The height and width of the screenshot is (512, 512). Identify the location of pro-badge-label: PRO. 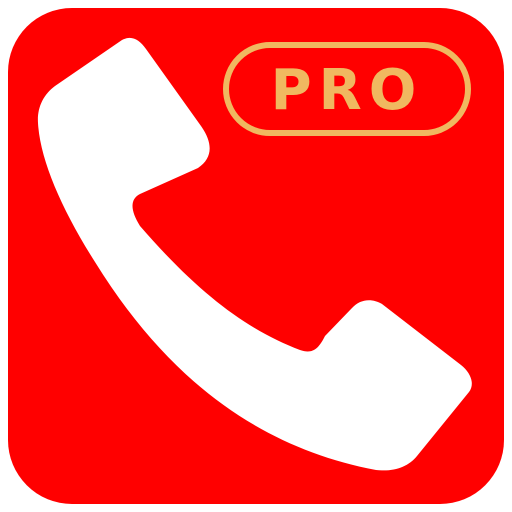
(347, 90).